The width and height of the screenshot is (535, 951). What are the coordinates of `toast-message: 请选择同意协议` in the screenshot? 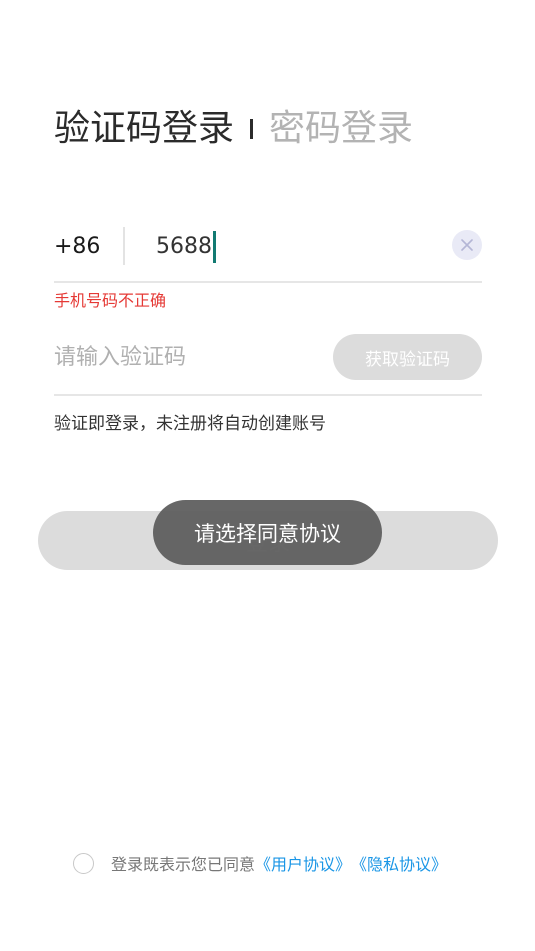 It's located at (267, 532).